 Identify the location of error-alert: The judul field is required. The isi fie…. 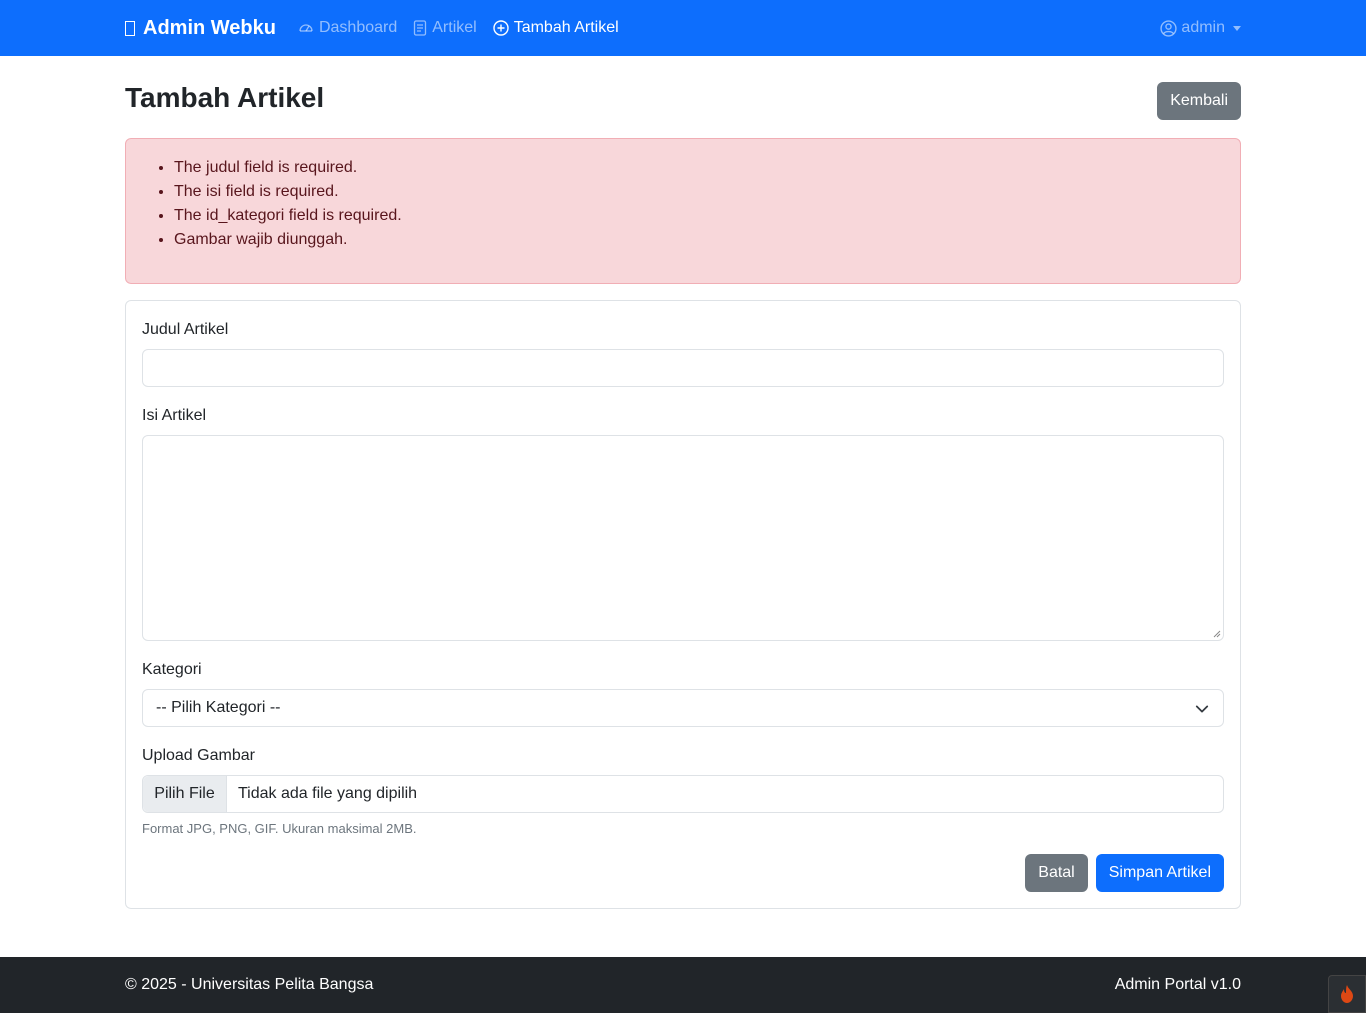
(683, 211).